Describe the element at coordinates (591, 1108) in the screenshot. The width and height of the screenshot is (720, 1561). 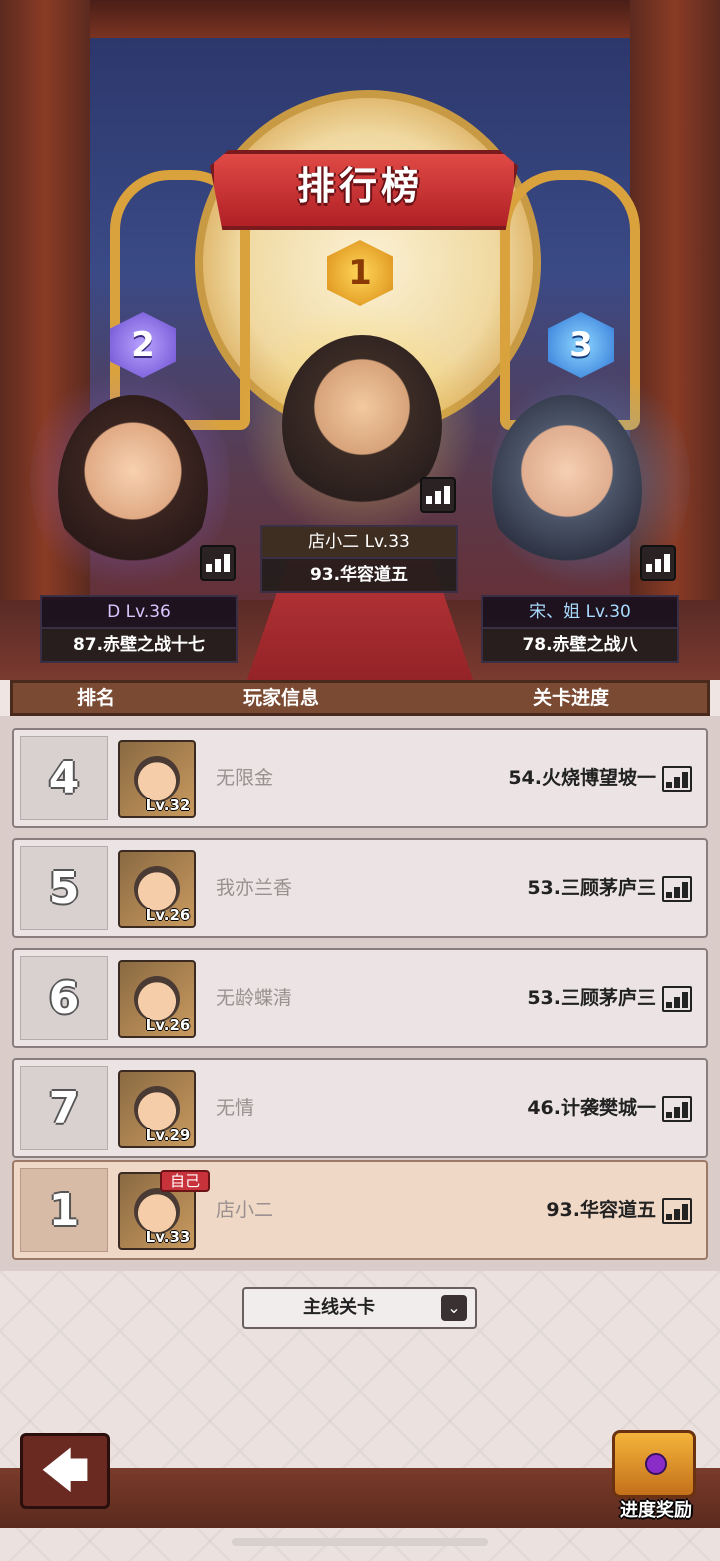
I see `stage-progress: 46.计袭樊城一` at that location.